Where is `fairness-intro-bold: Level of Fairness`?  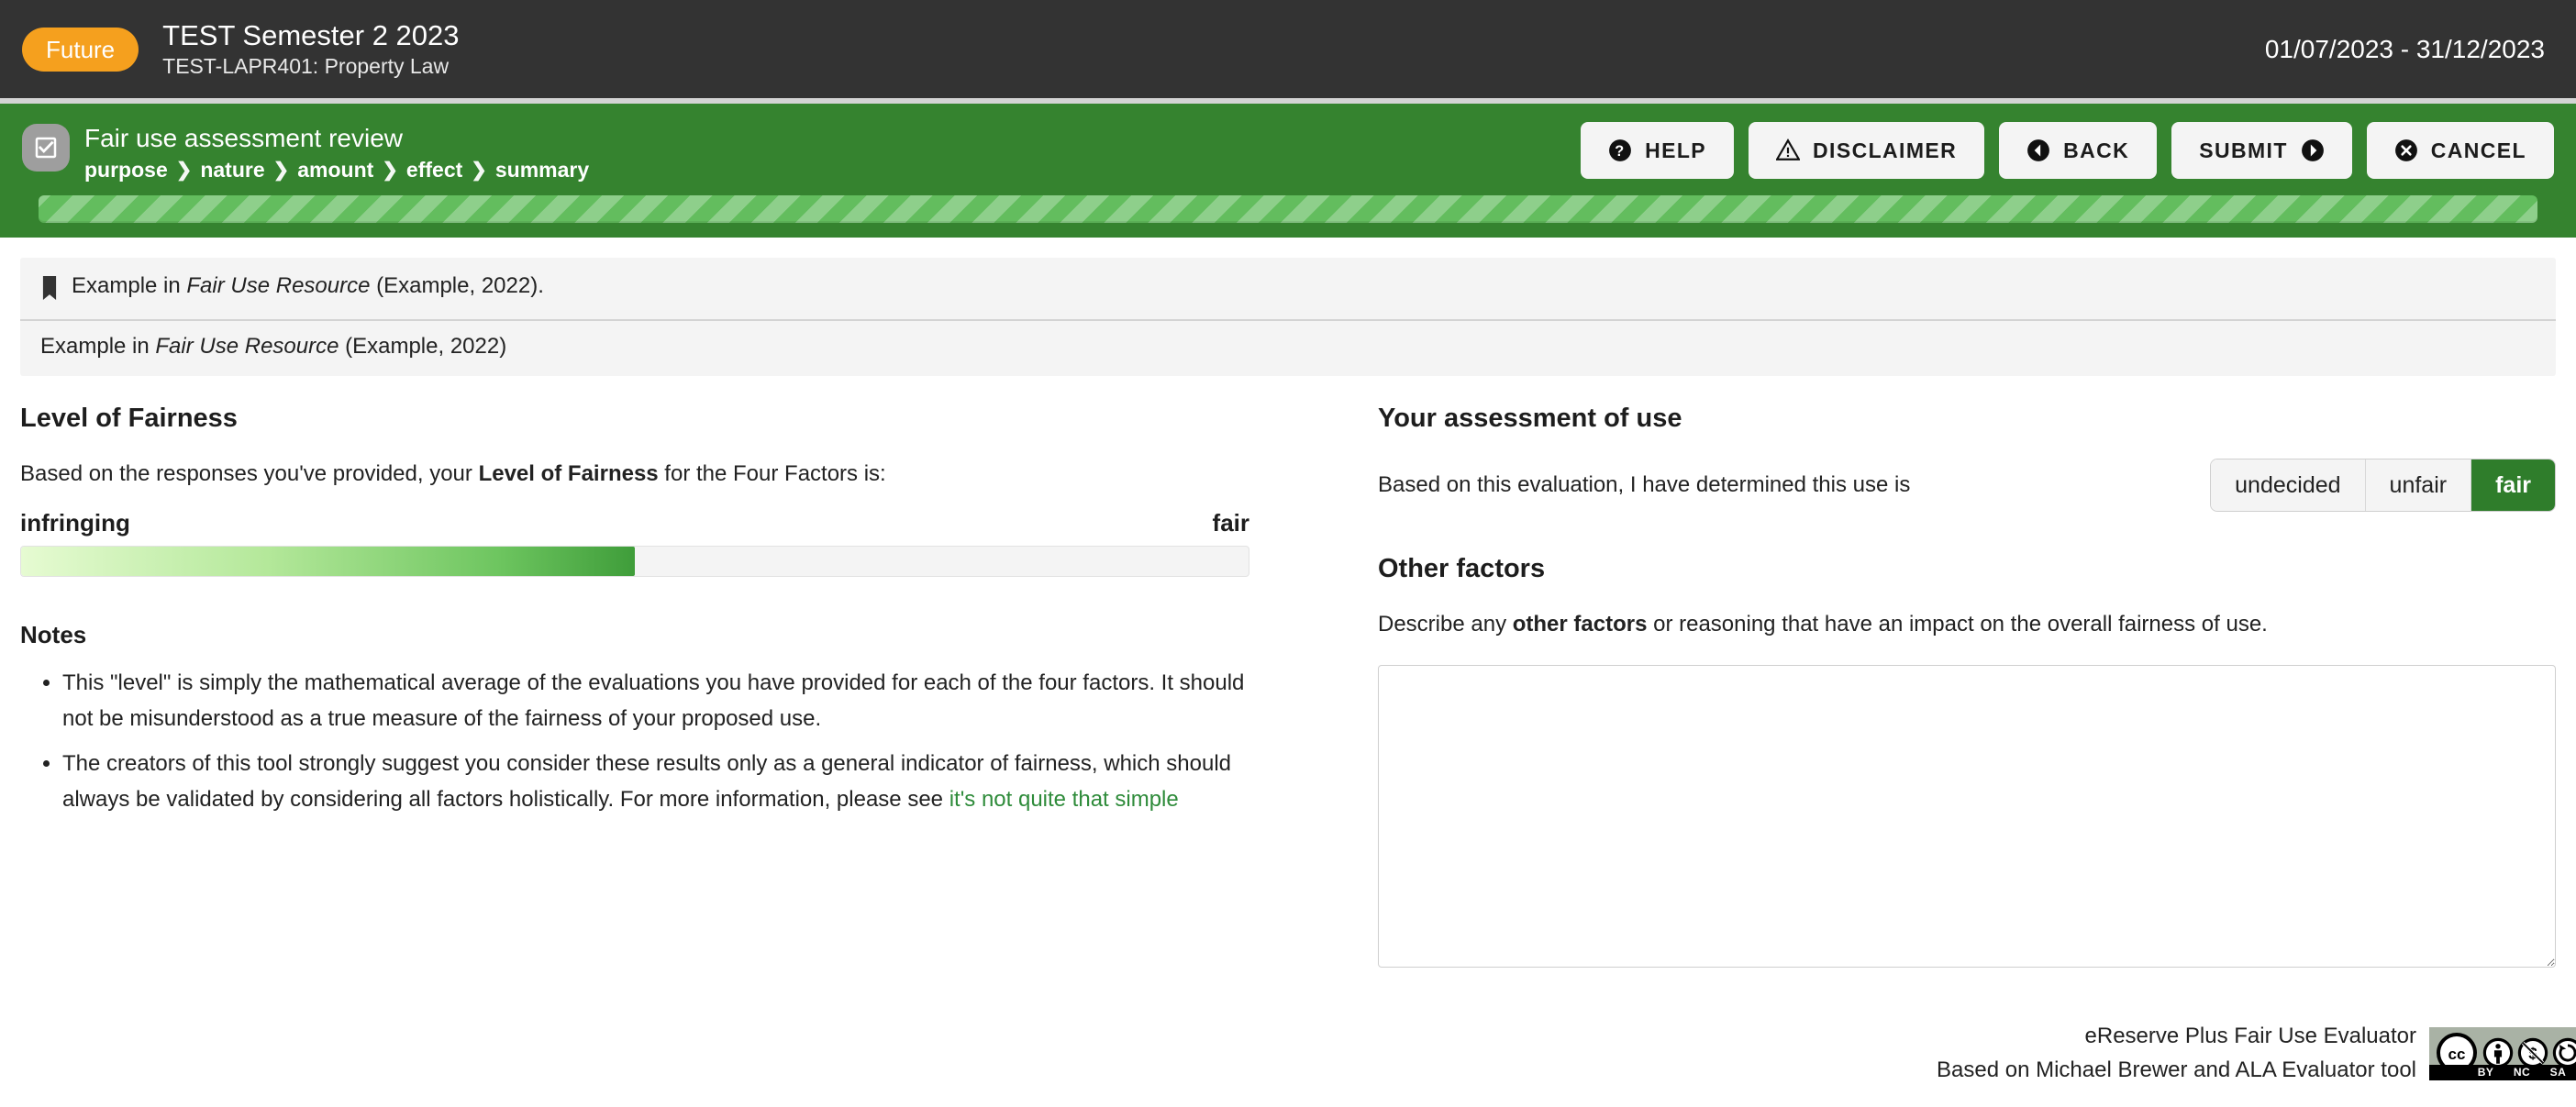 fairness-intro-bold: Level of Fairness is located at coordinates (568, 474).